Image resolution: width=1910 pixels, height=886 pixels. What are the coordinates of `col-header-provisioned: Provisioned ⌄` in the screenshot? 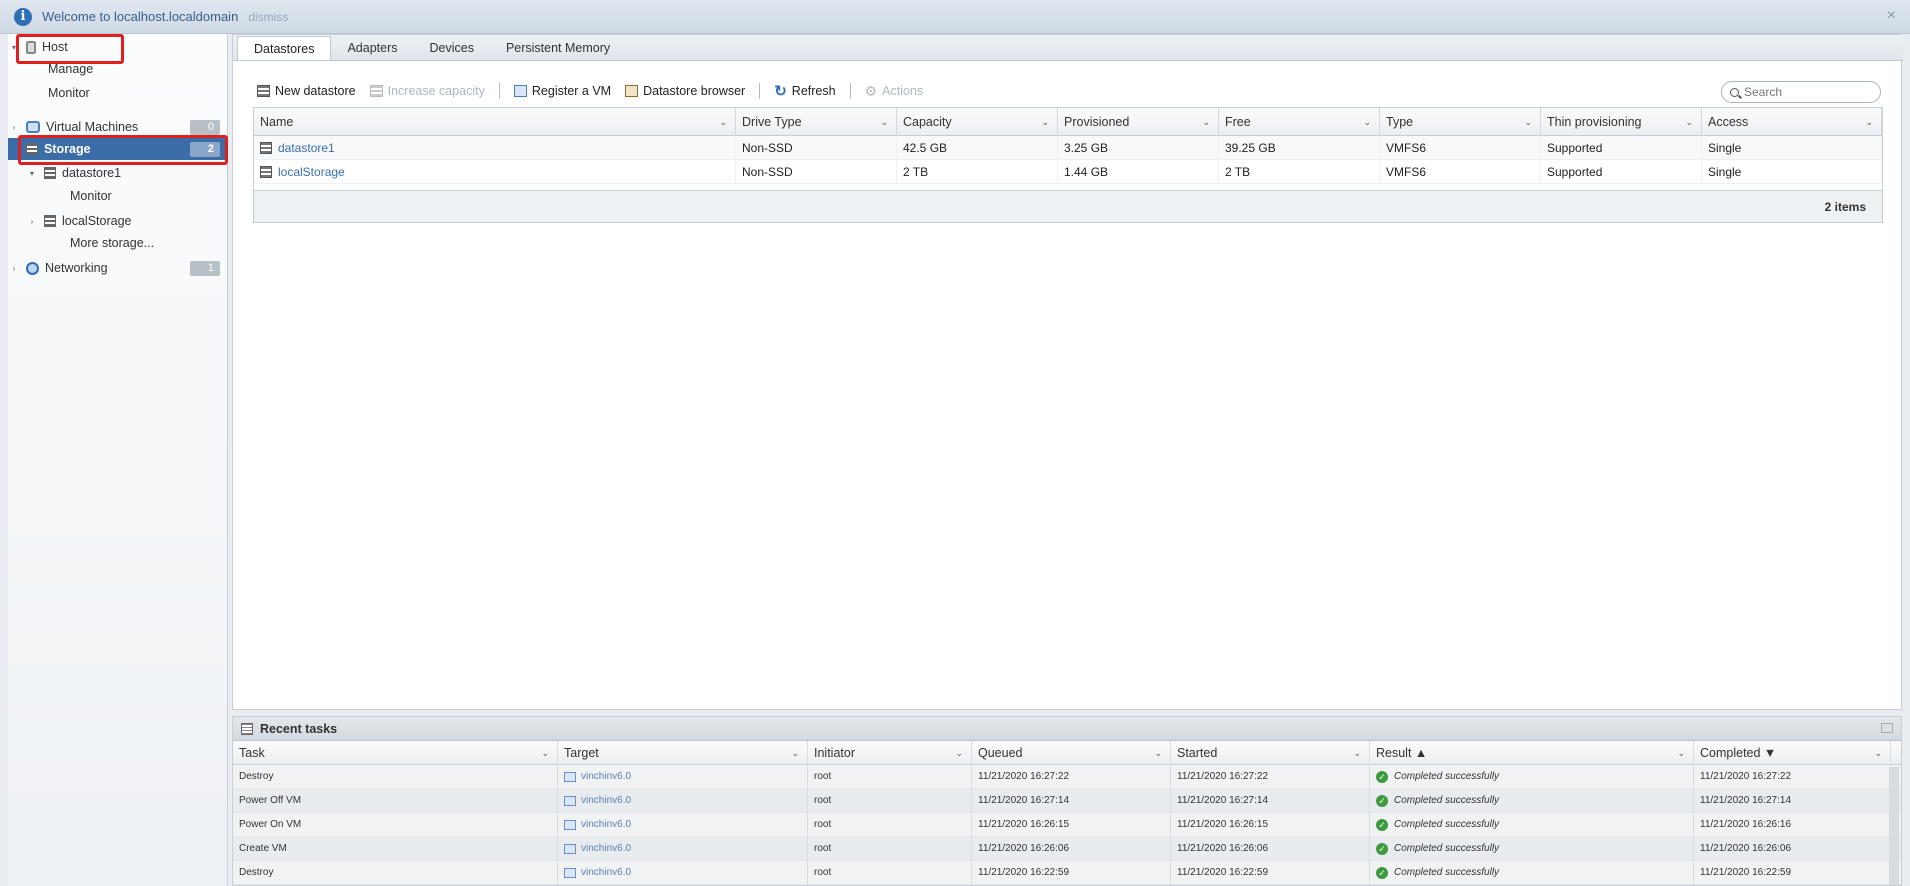 It's located at (1138, 122).